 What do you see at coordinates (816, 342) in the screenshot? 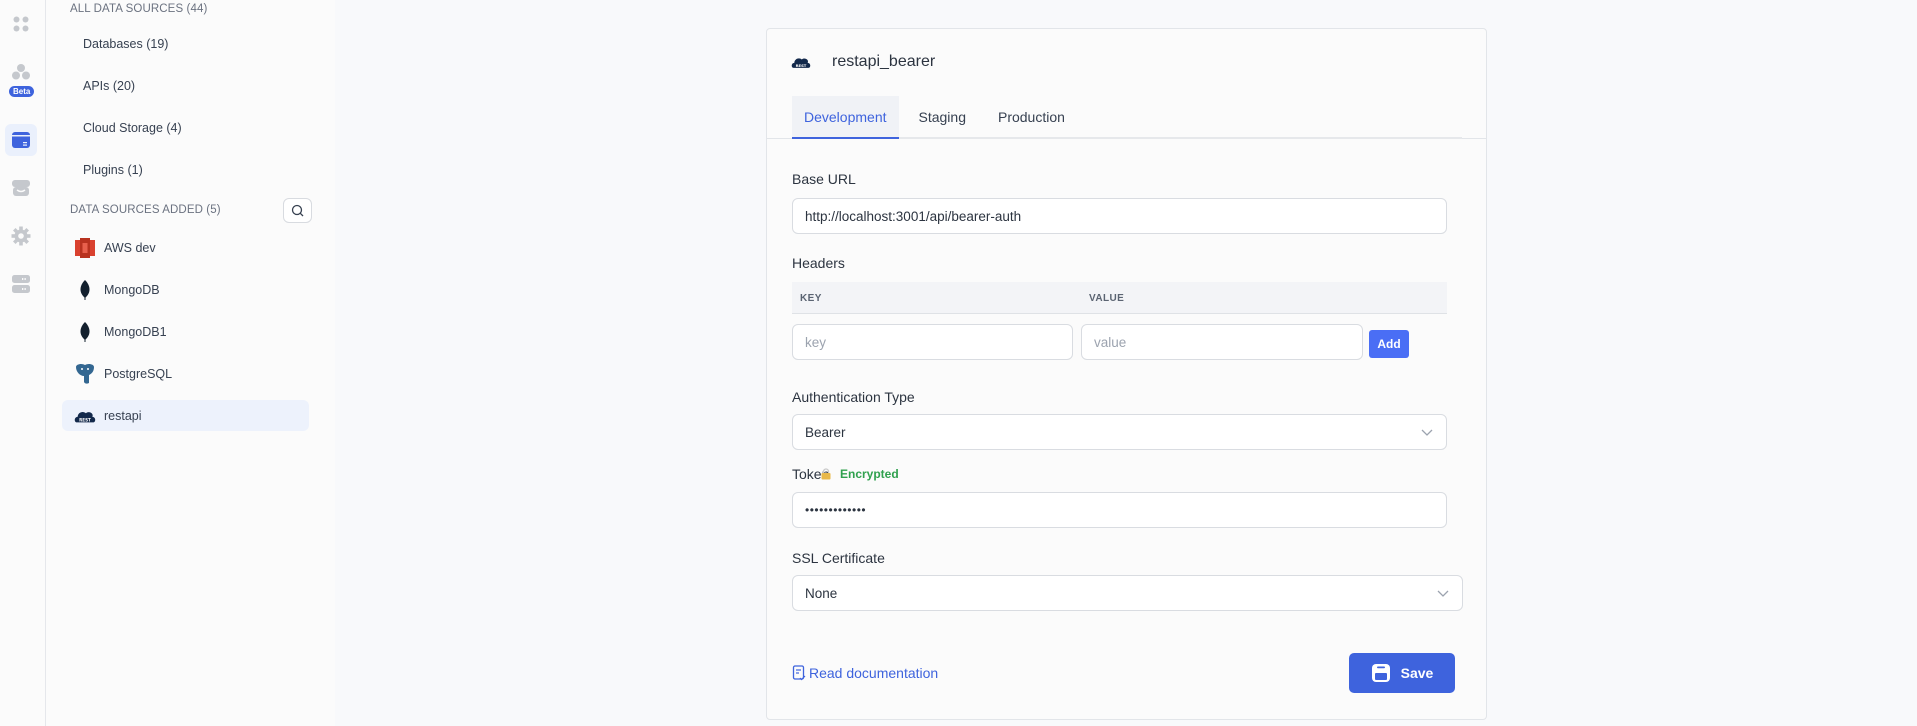
I see `header-key-placeholder: key` at bounding box center [816, 342].